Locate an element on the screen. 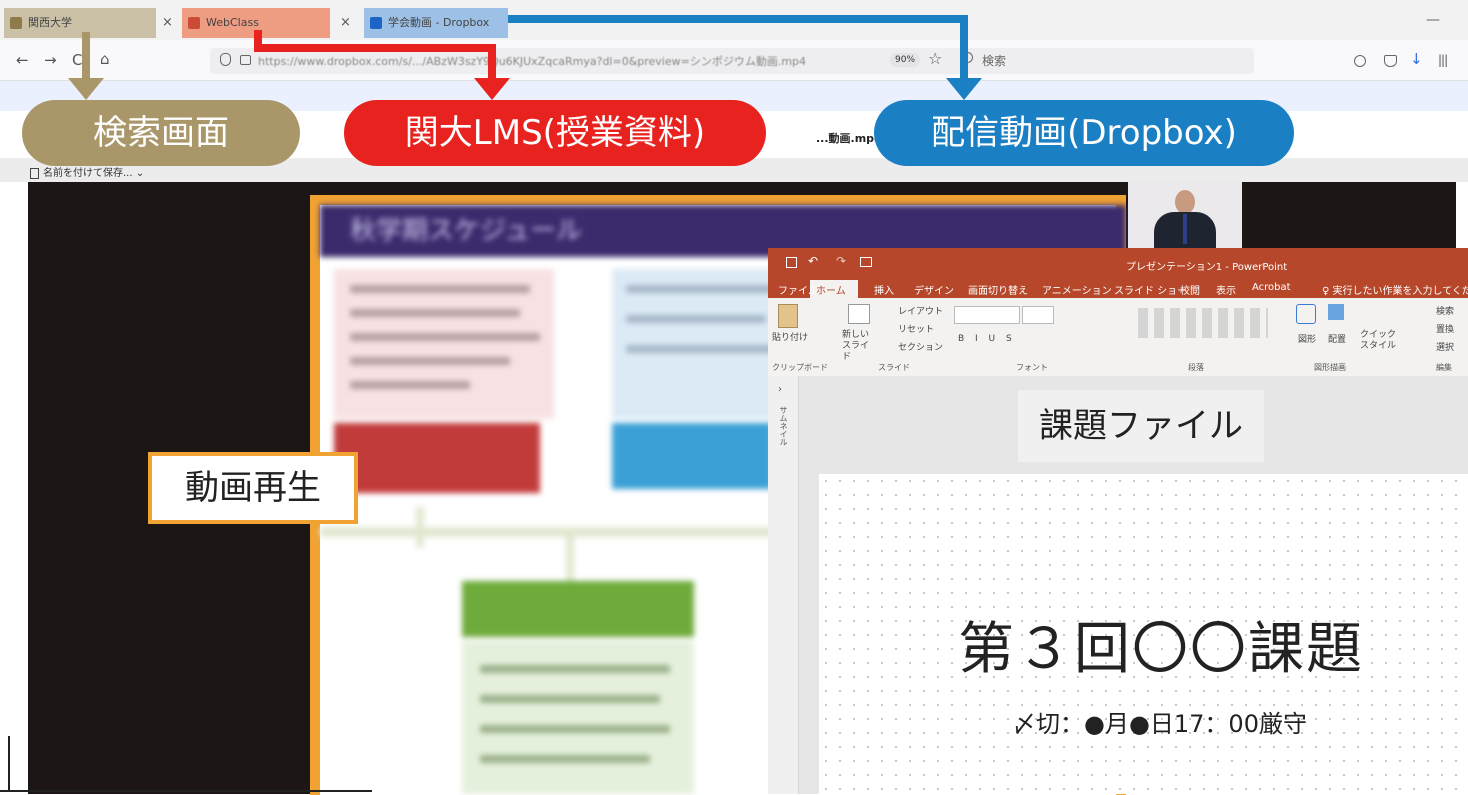 This screenshot has height=795, width=1468. schedule-box-green is located at coordinates (578, 609).